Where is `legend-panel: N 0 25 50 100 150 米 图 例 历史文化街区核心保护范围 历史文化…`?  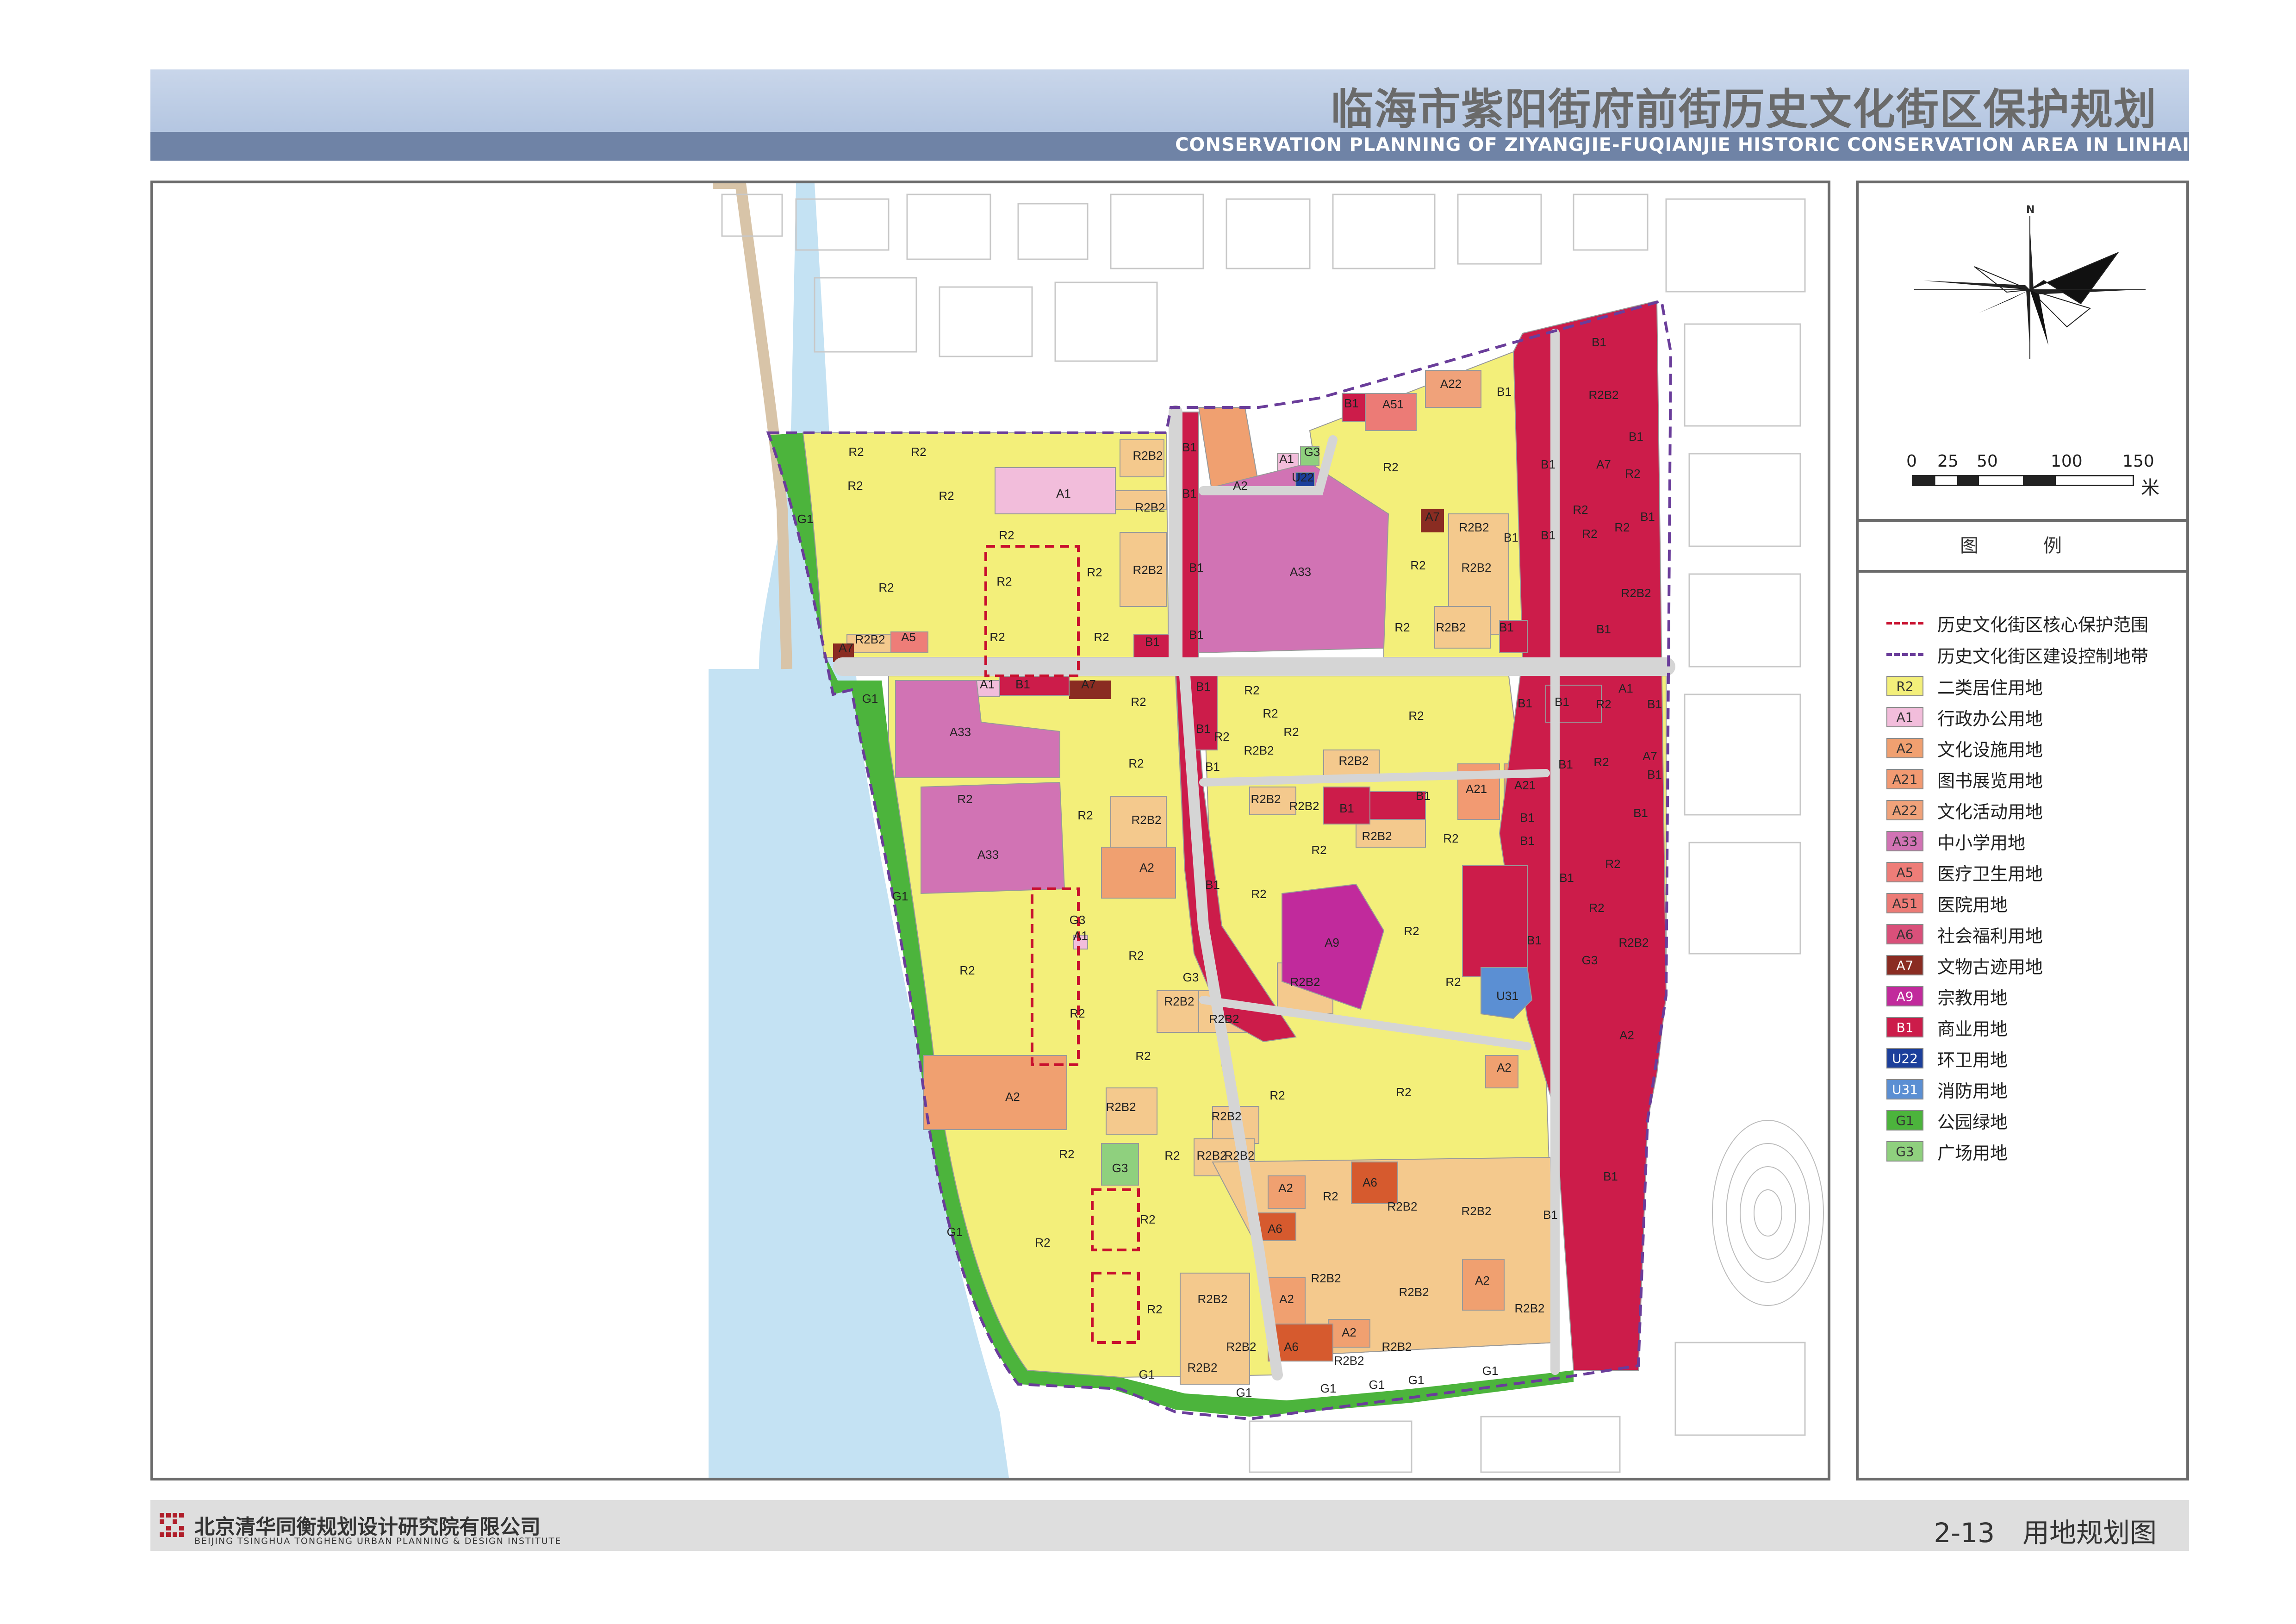 legend-panel: N 0 25 50 100 150 米 图 例 历史文化街区核心保护范围 历史文化… is located at coordinates (2022, 830).